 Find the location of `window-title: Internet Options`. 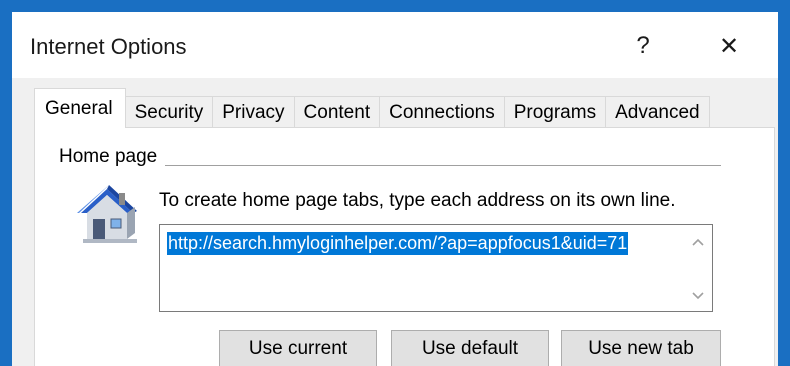

window-title: Internet Options is located at coordinates (108, 46).